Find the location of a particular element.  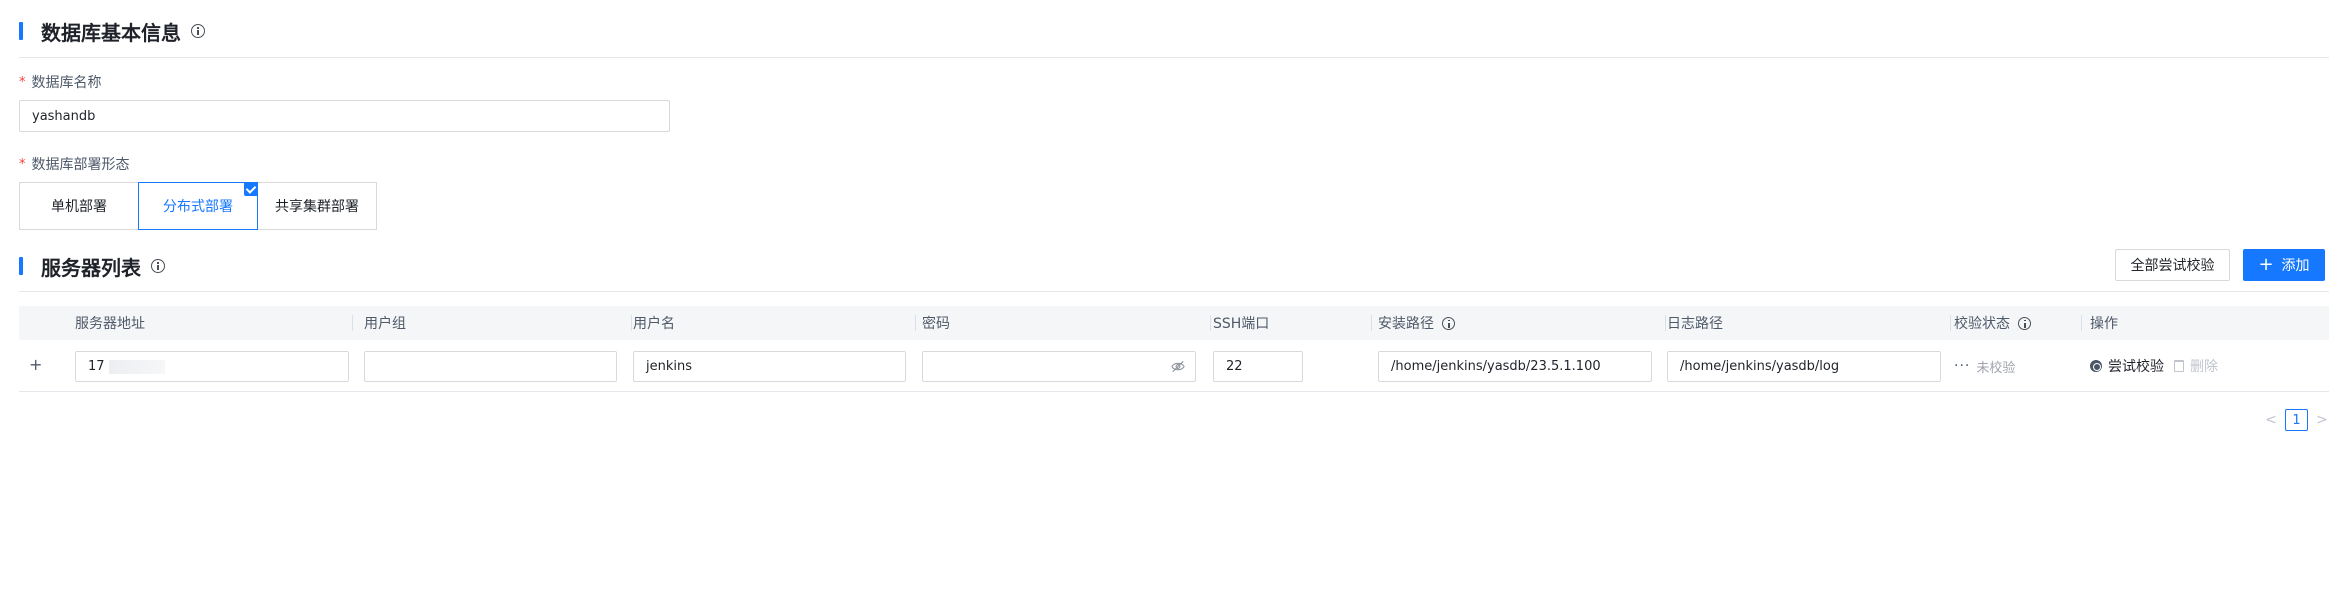

column-header-username: 用户名 is located at coordinates (654, 324).